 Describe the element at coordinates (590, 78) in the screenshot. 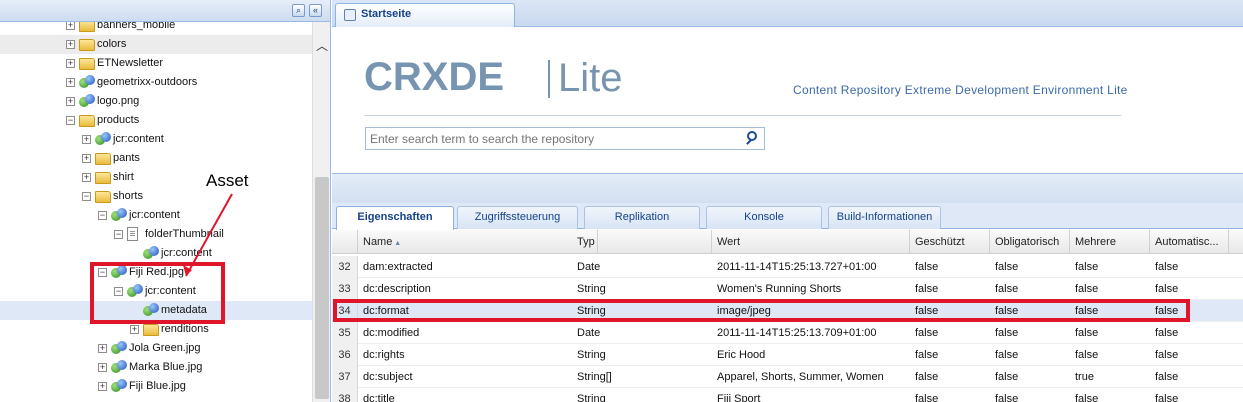

I see `logo-lite: Lite` at that location.